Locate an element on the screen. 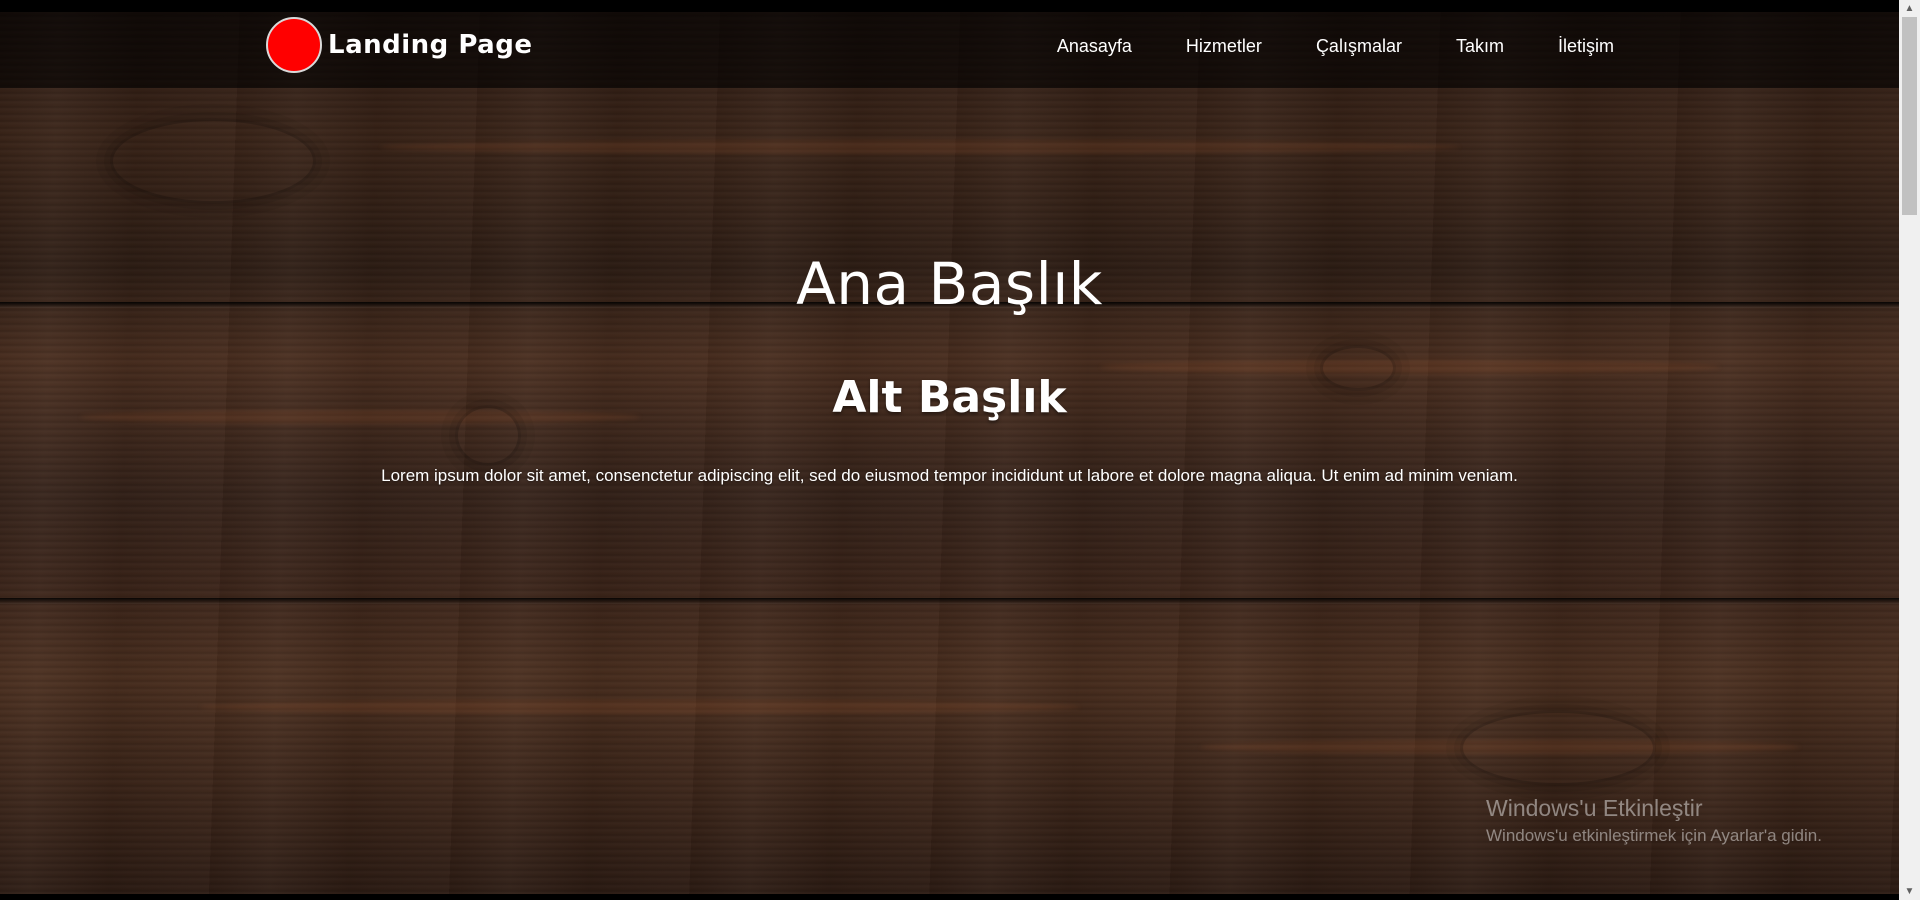 Image resolution: width=1920 pixels, height=900 pixels. nav-link-iletisim: İletişim is located at coordinates (1586, 46).